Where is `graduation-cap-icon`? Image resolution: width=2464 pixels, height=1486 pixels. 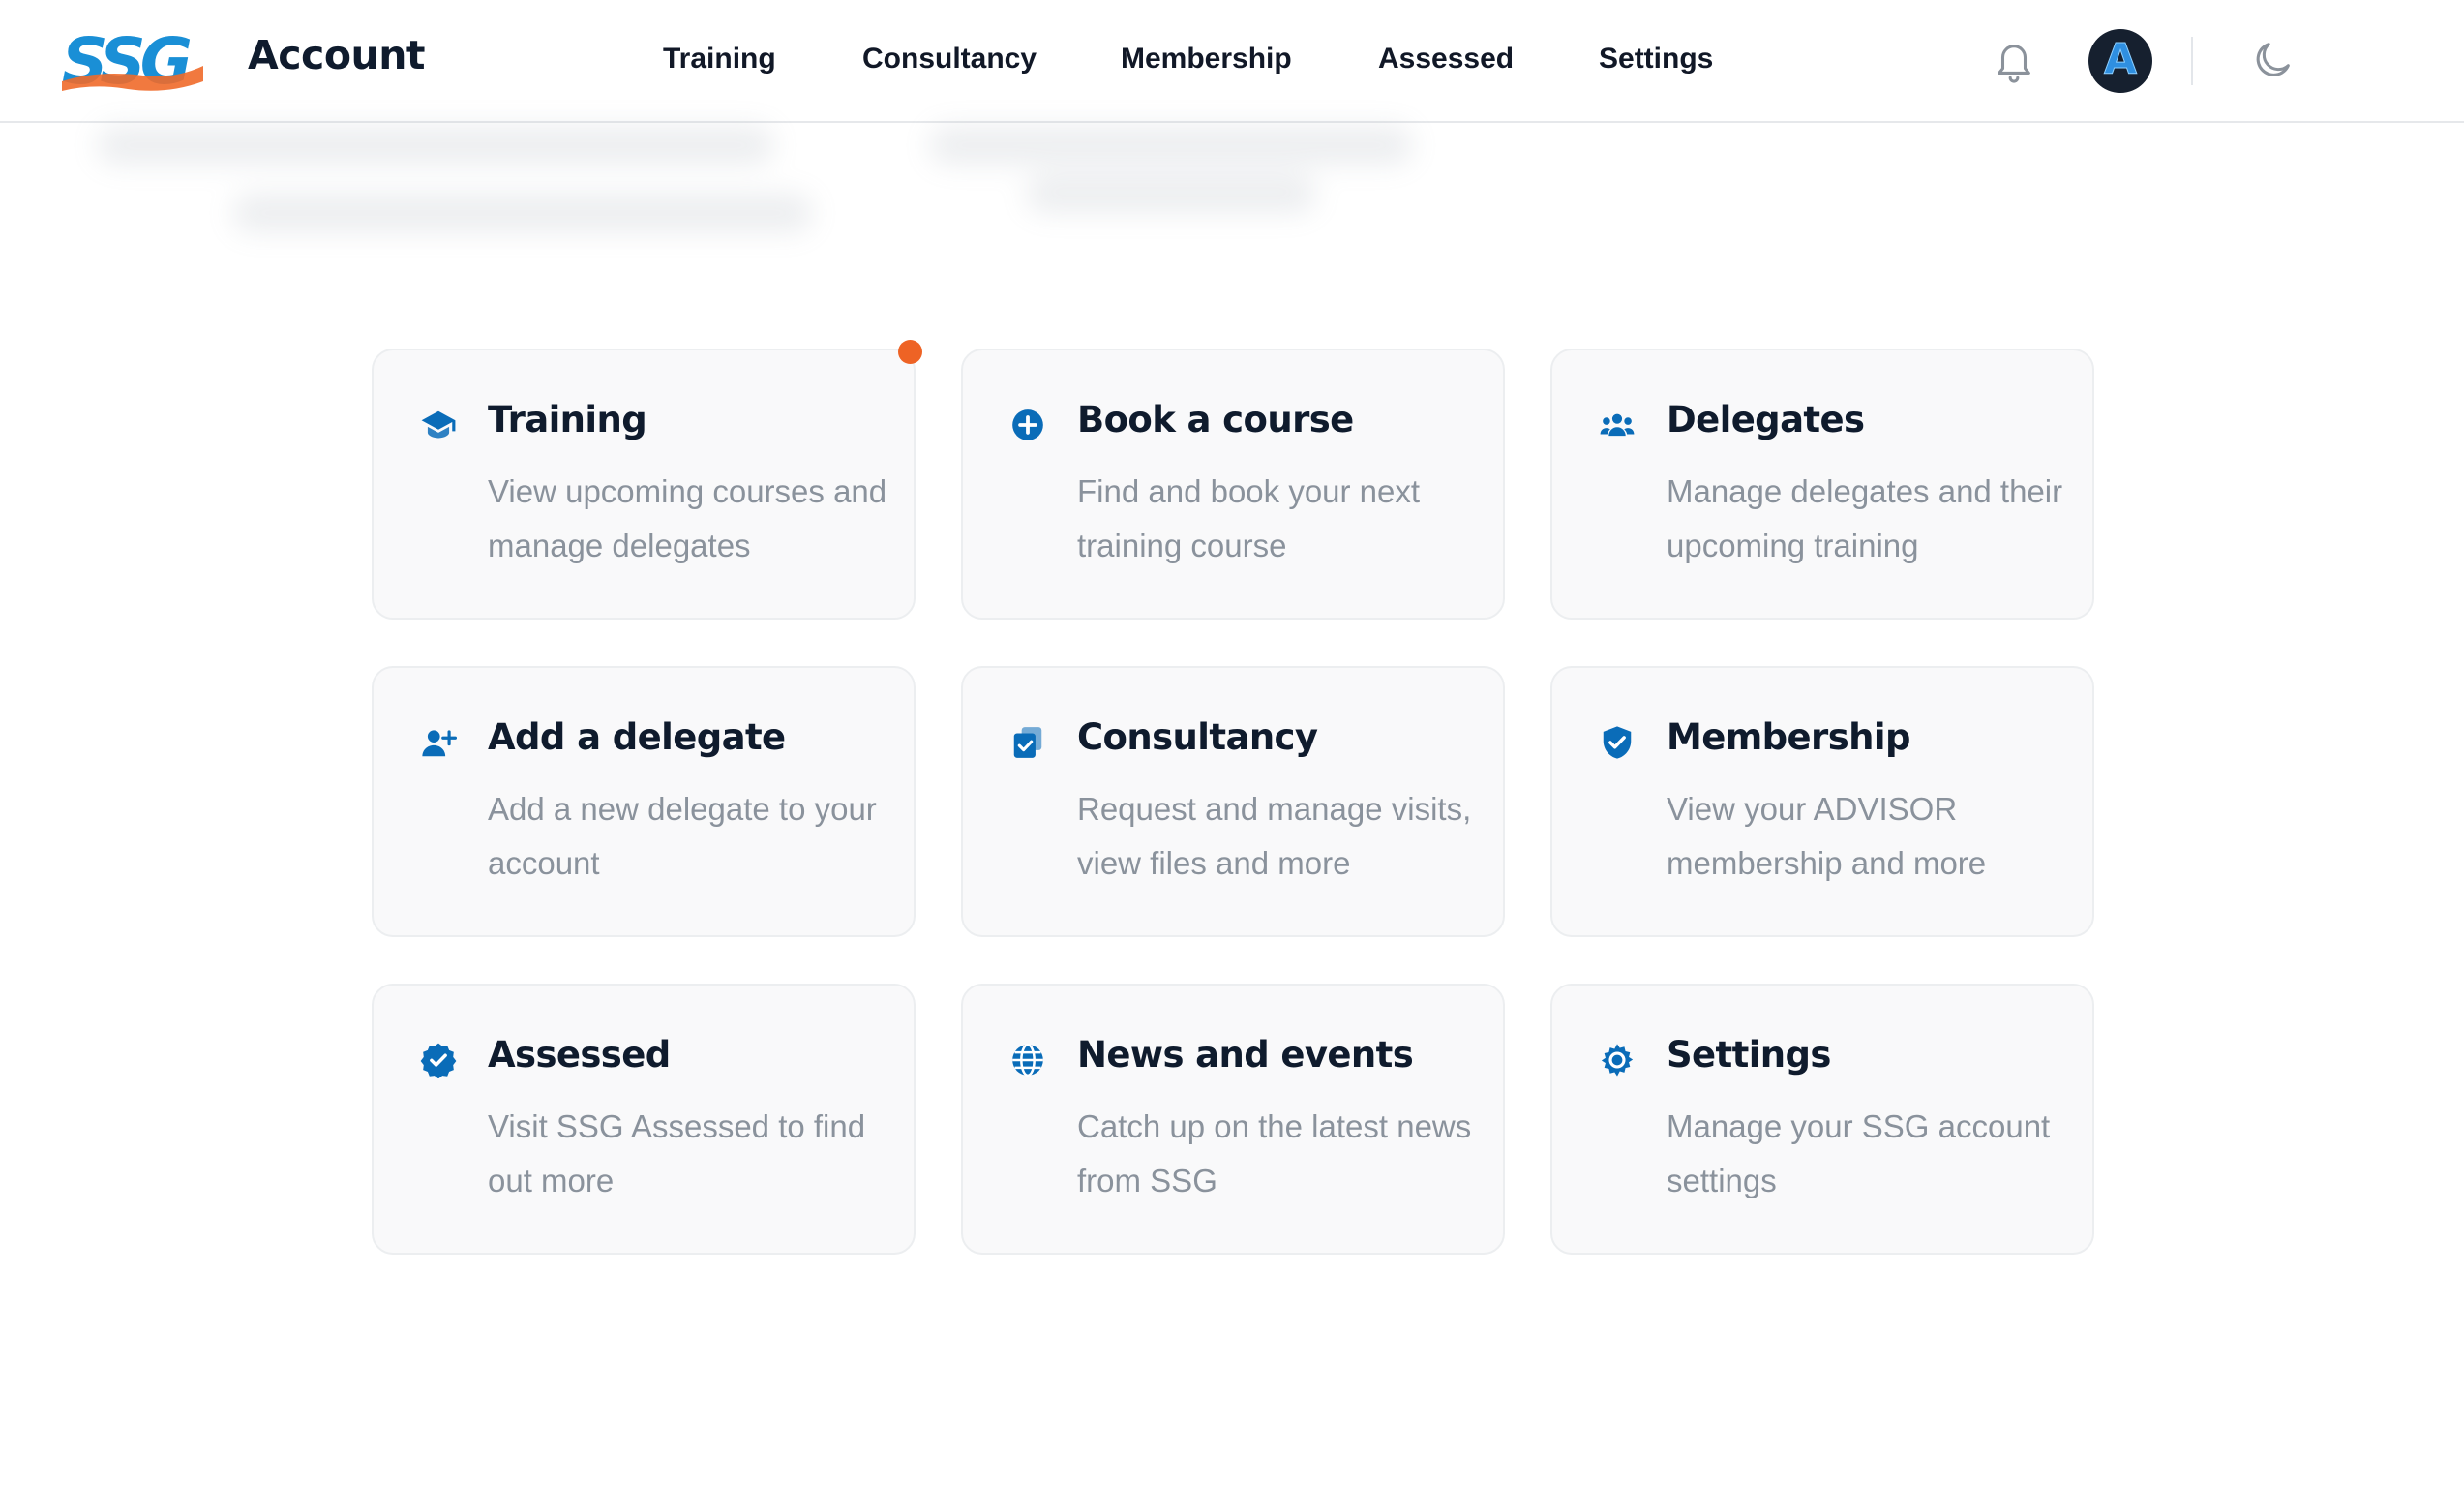
graduation-cap-icon is located at coordinates (438, 424).